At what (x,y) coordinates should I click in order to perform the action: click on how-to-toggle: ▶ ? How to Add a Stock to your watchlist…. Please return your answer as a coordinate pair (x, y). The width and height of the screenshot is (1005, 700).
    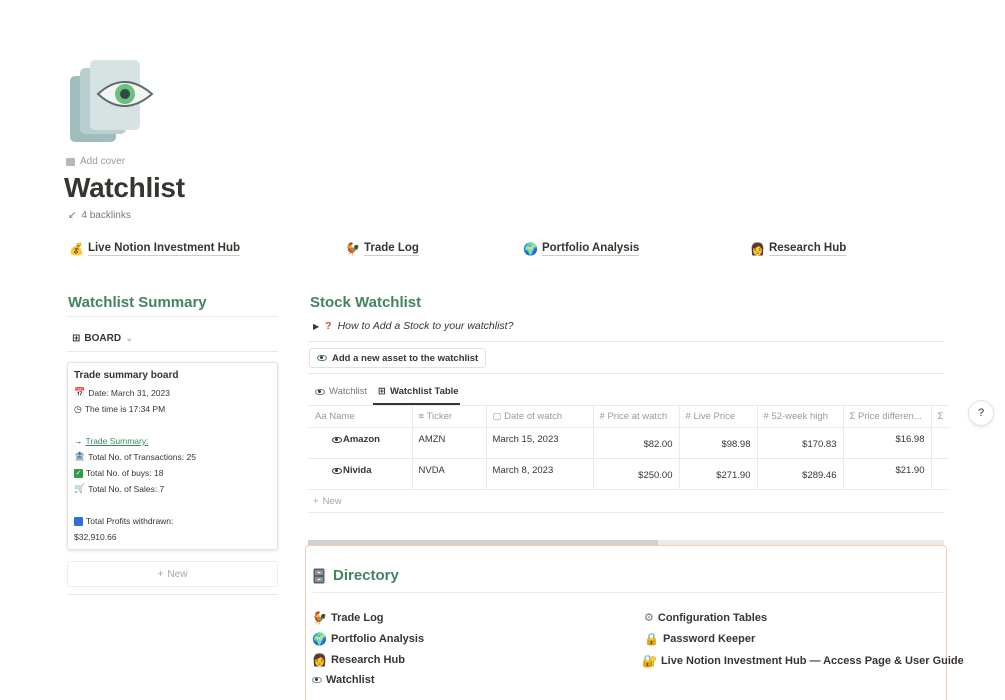
    Looking at the image, I should click on (413, 326).